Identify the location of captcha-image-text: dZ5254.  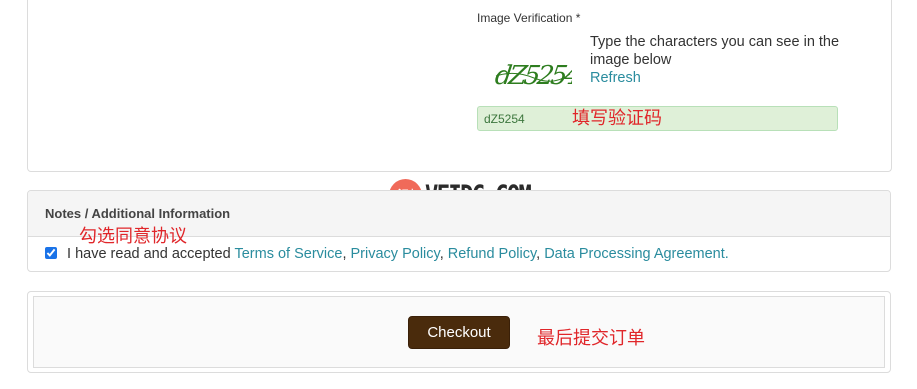
(533, 76).